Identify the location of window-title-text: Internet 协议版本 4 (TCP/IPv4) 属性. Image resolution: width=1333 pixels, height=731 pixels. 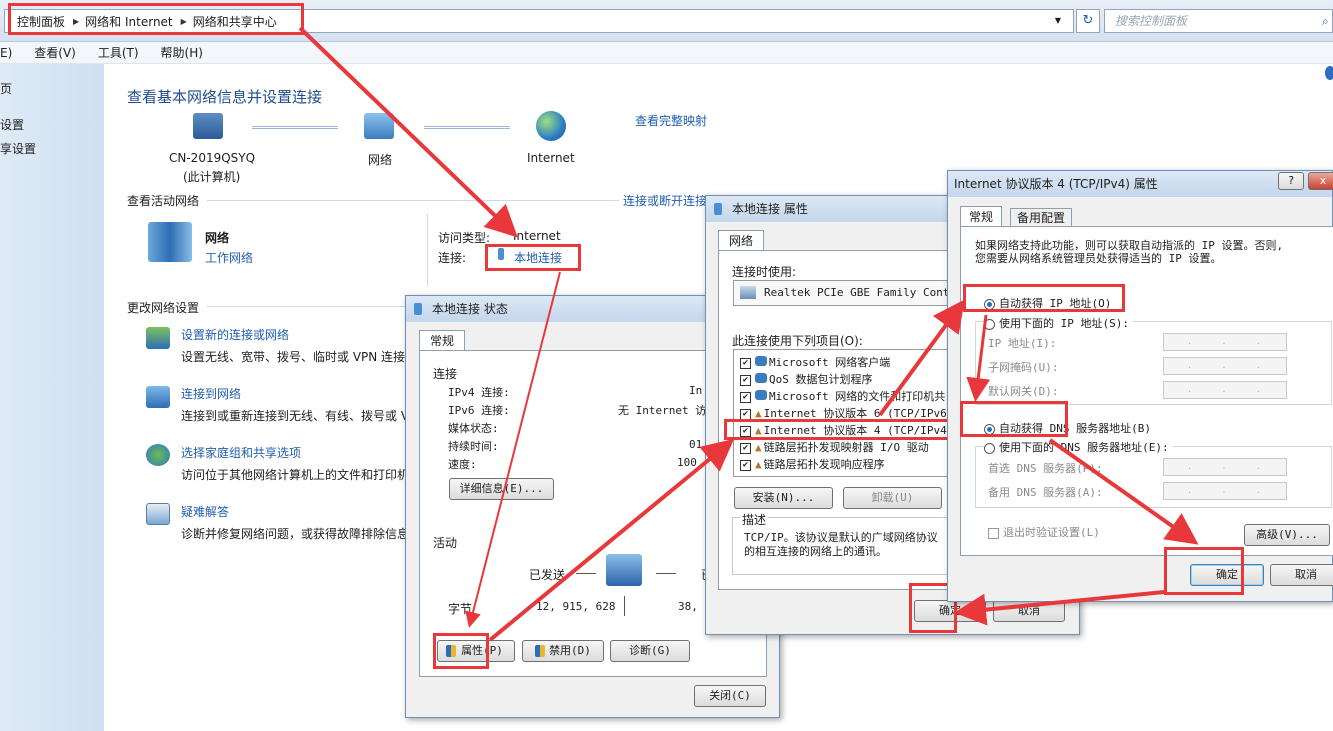
(1056, 184).